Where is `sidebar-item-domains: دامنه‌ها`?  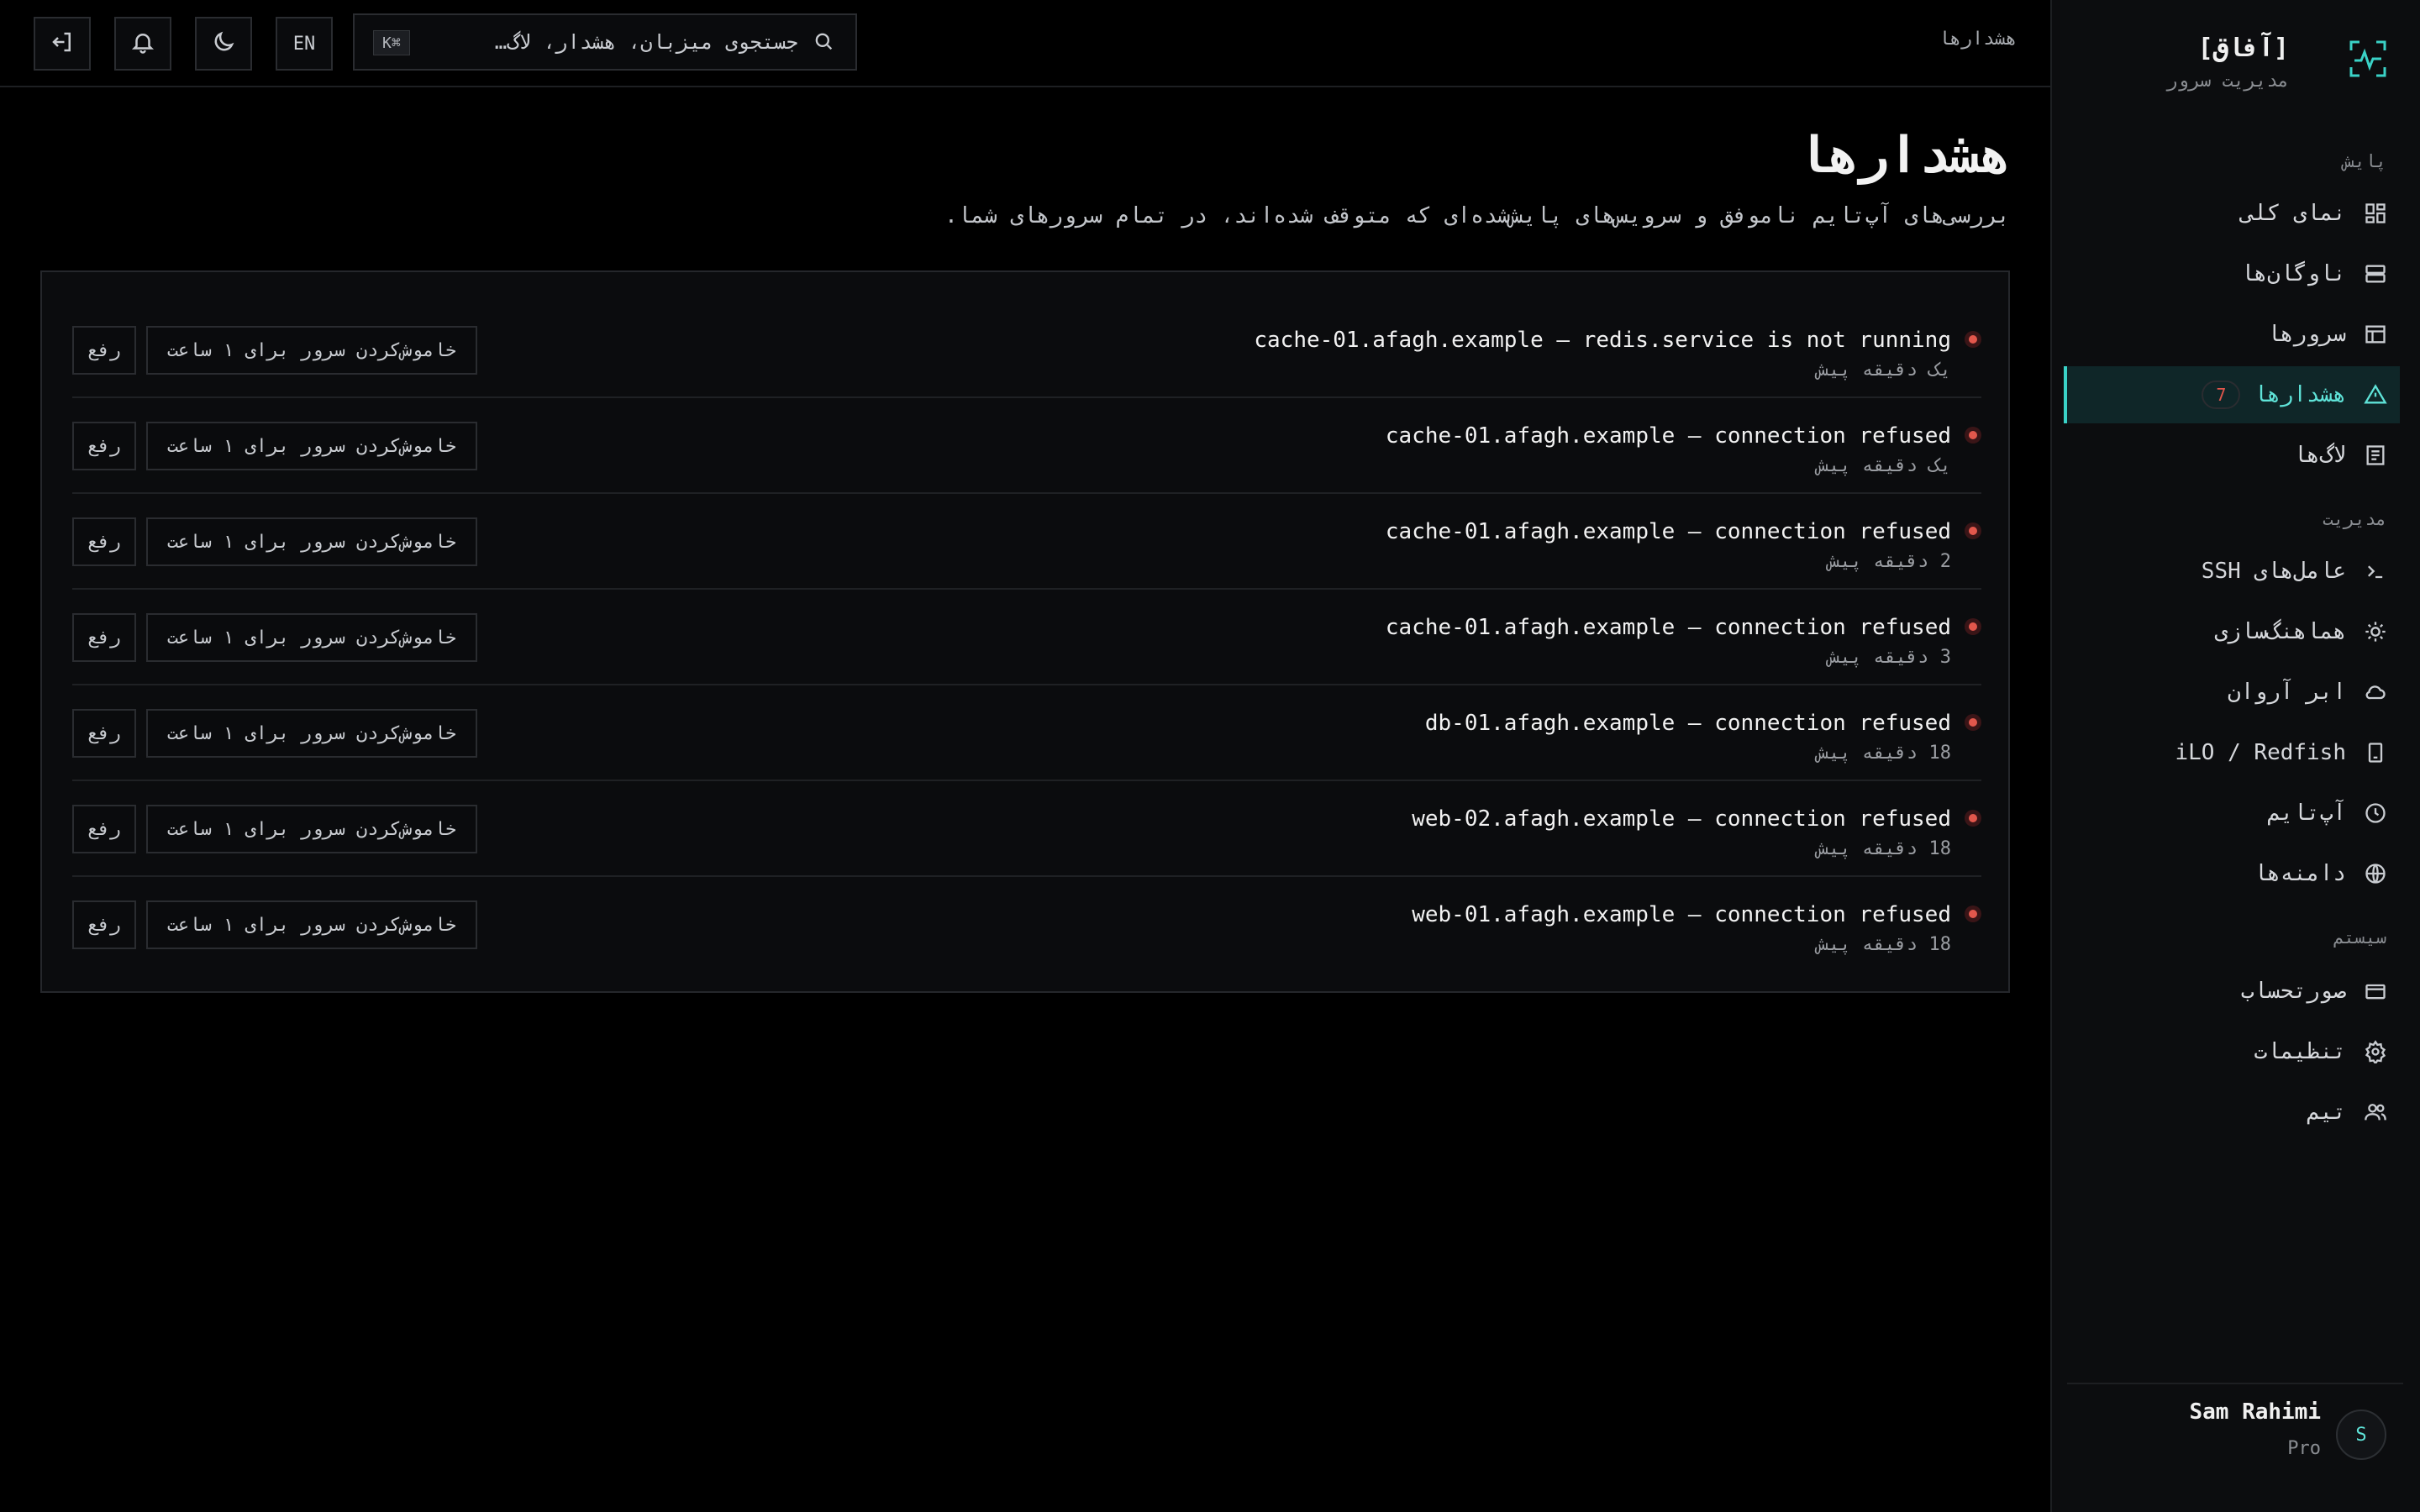 sidebar-item-domains: دامنه‌ها is located at coordinates (2233, 873).